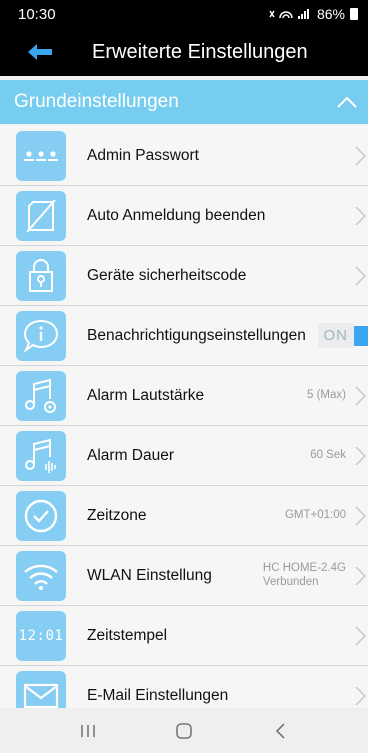 This screenshot has width=368, height=753. Describe the element at coordinates (149, 575) in the screenshot. I see `settings-item-label: WLAN Einstellung` at that location.